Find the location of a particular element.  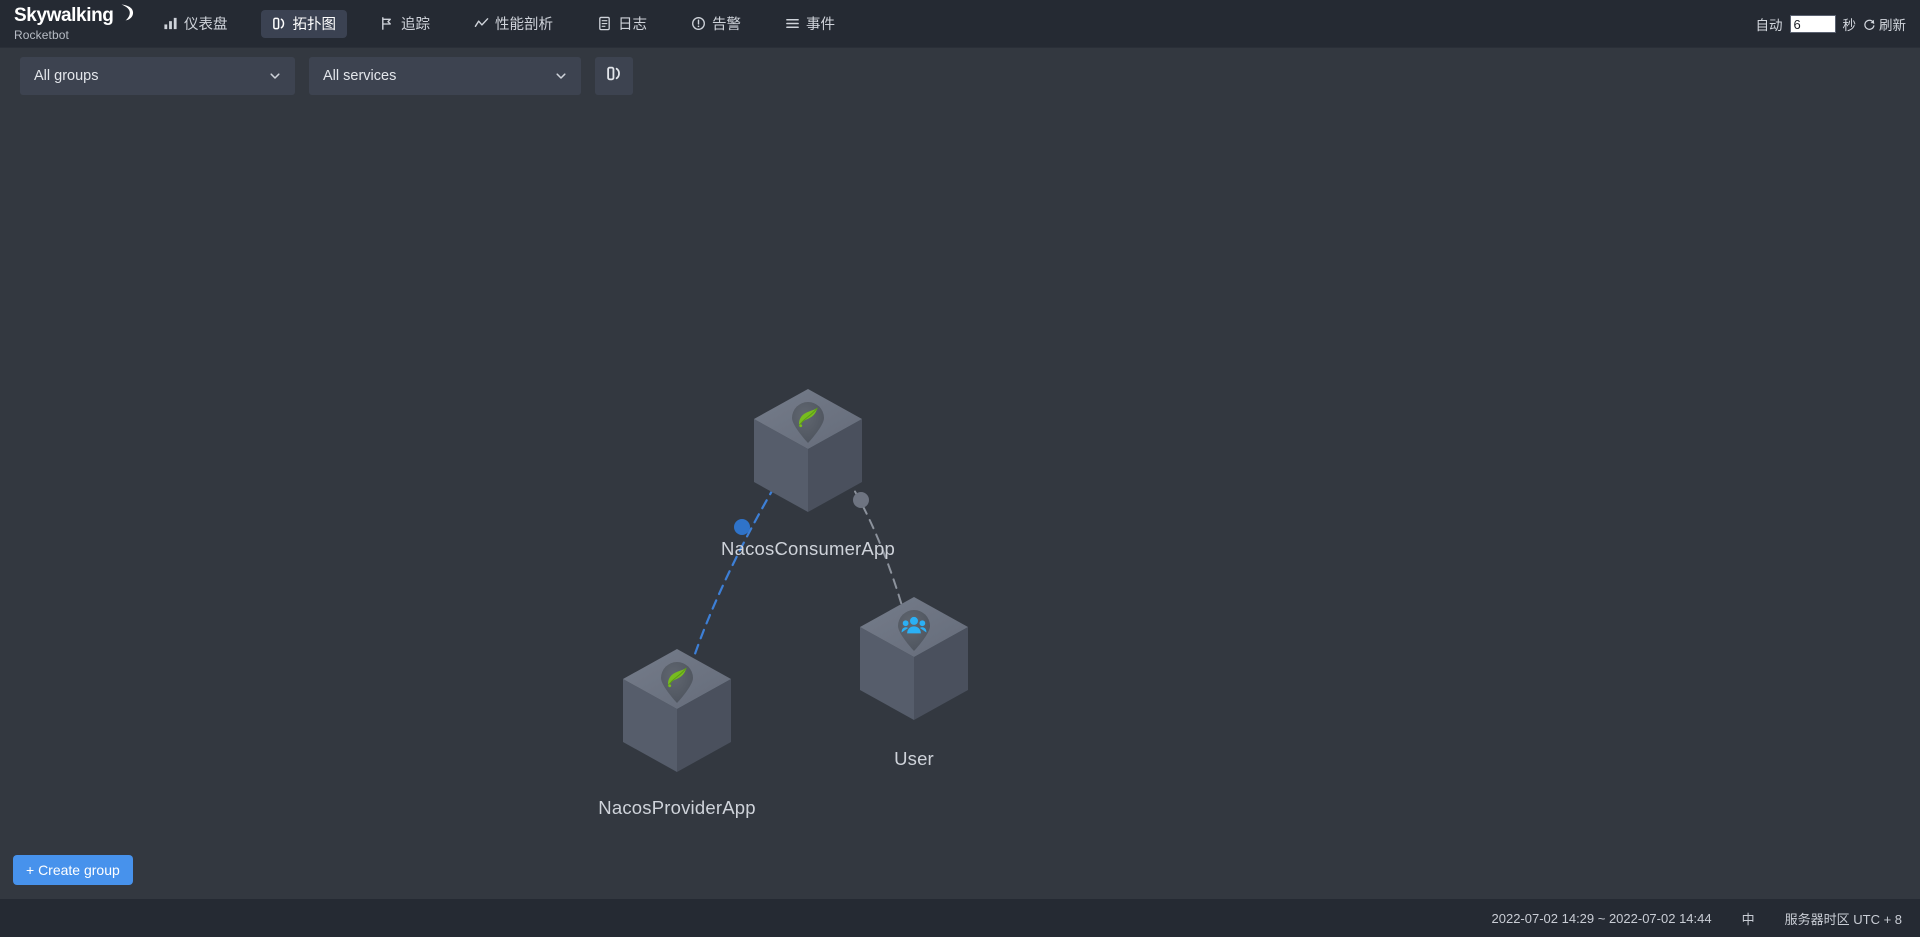

filter-bar: All groups All services is located at coordinates (960, 76).